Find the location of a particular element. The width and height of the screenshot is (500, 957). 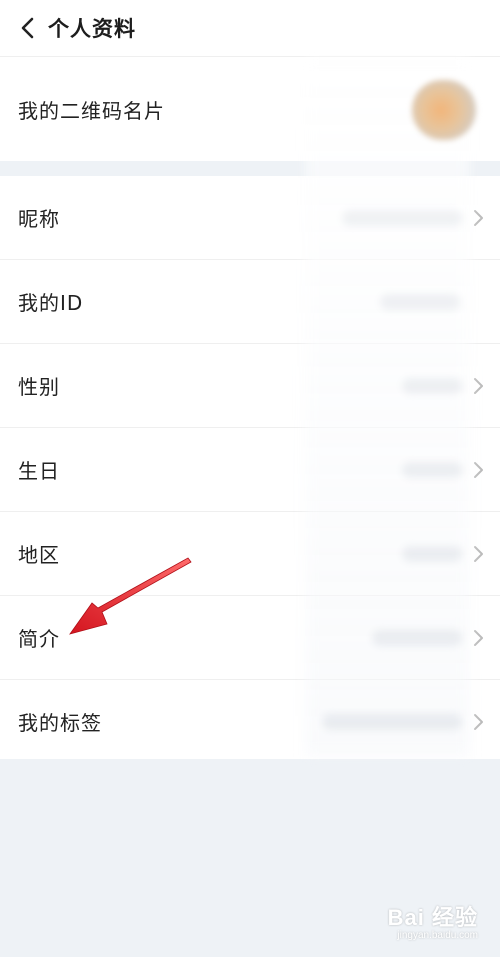

profile-row-nickname: 昵称 is located at coordinates (250, 218).